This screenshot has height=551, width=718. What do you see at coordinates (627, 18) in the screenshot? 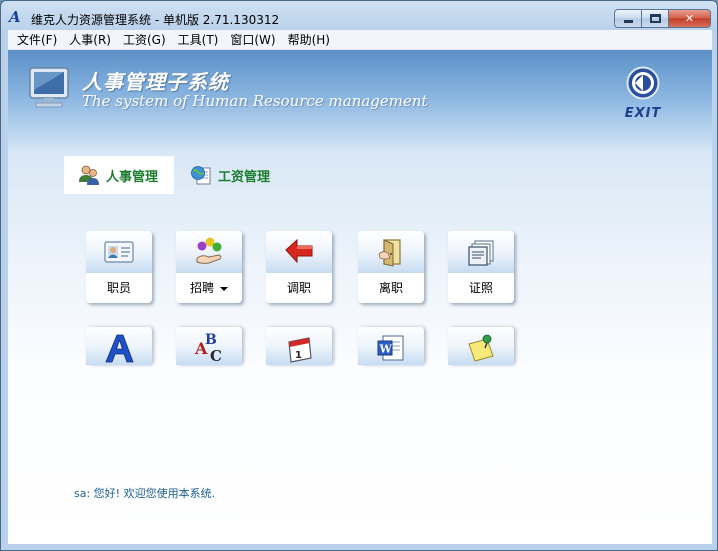
I see `minimize-button` at bounding box center [627, 18].